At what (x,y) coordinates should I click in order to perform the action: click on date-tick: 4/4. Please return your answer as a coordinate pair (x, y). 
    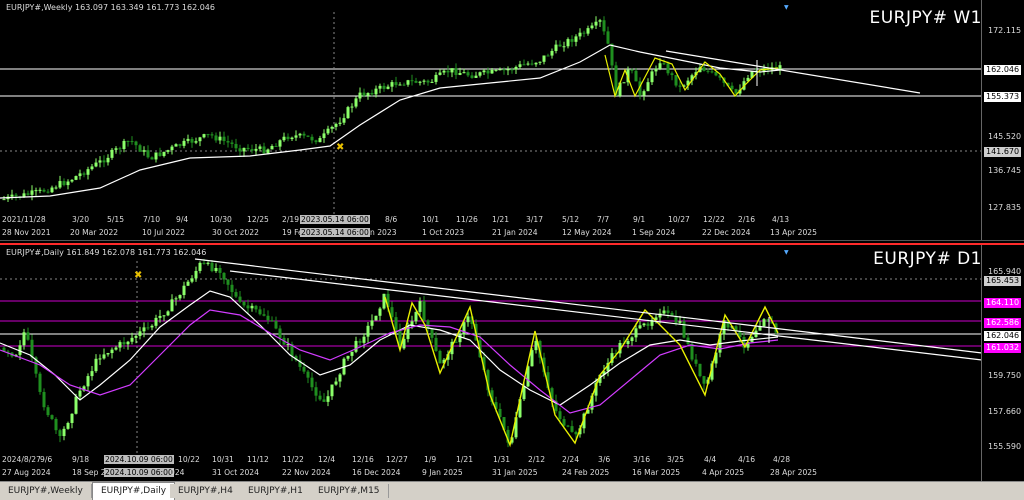
    Looking at the image, I should click on (710, 459).